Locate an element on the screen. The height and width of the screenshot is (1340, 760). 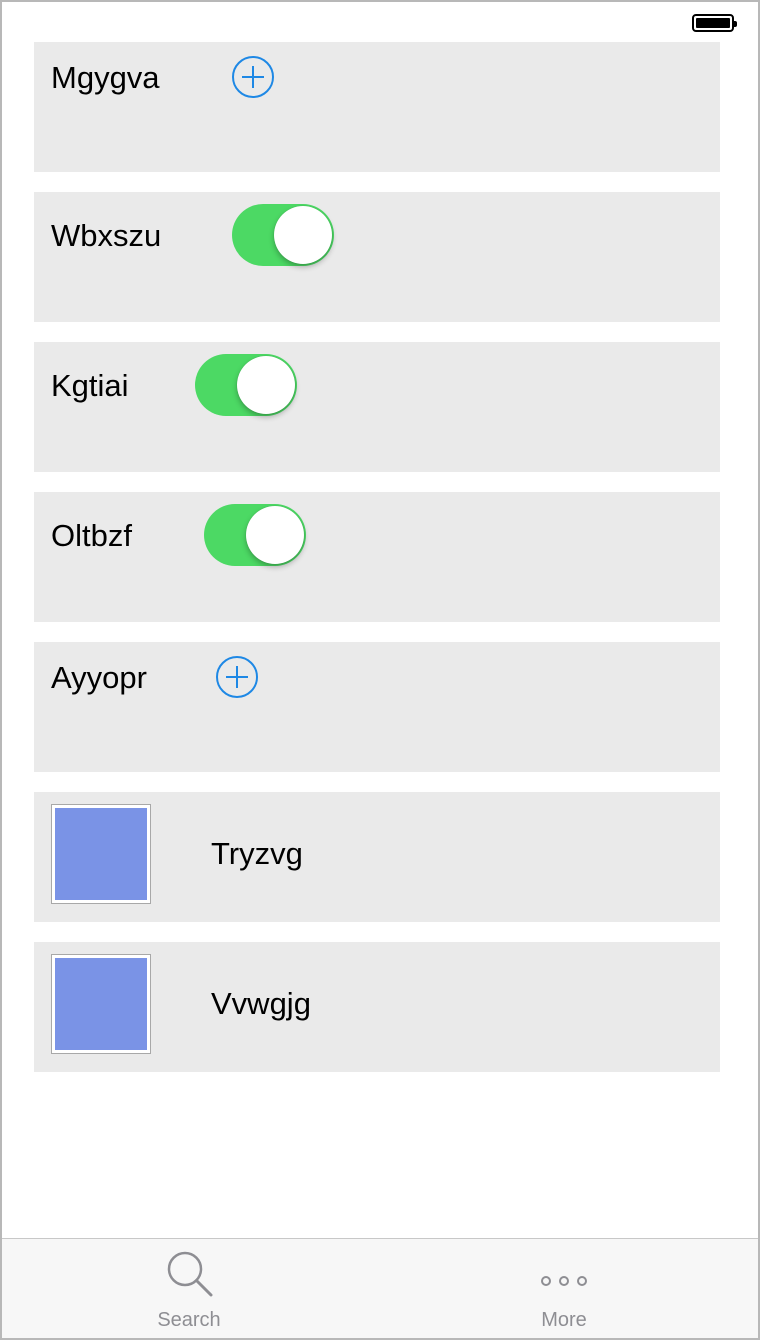
row-label: Kgtiai is located at coordinates (90, 385).